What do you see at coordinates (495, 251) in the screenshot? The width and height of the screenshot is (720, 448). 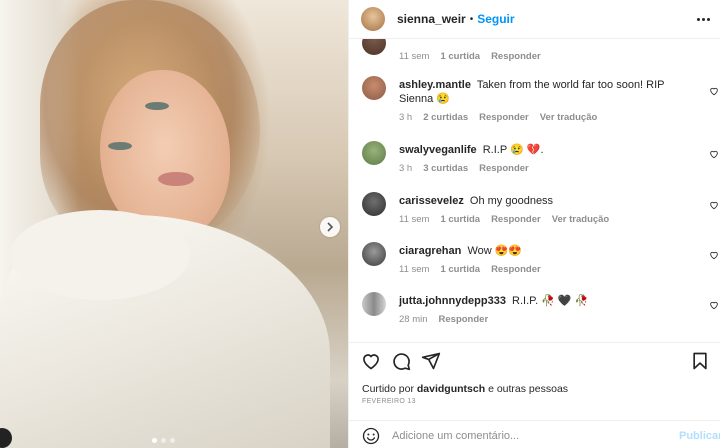 I see `comment-content: Wow 😍😍` at bounding box center [495, 251].